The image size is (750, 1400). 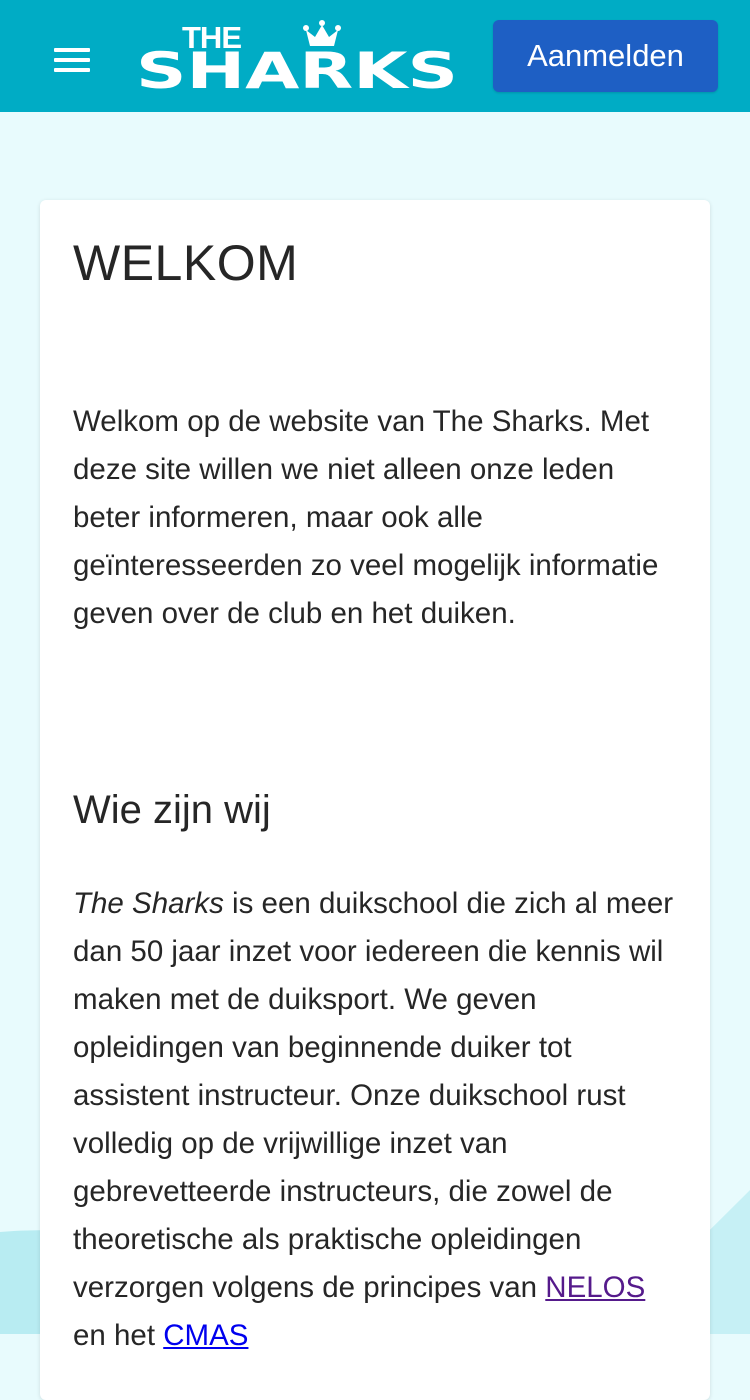 I want to click on about-conjunction: en het, so click(x=118, y=1335).